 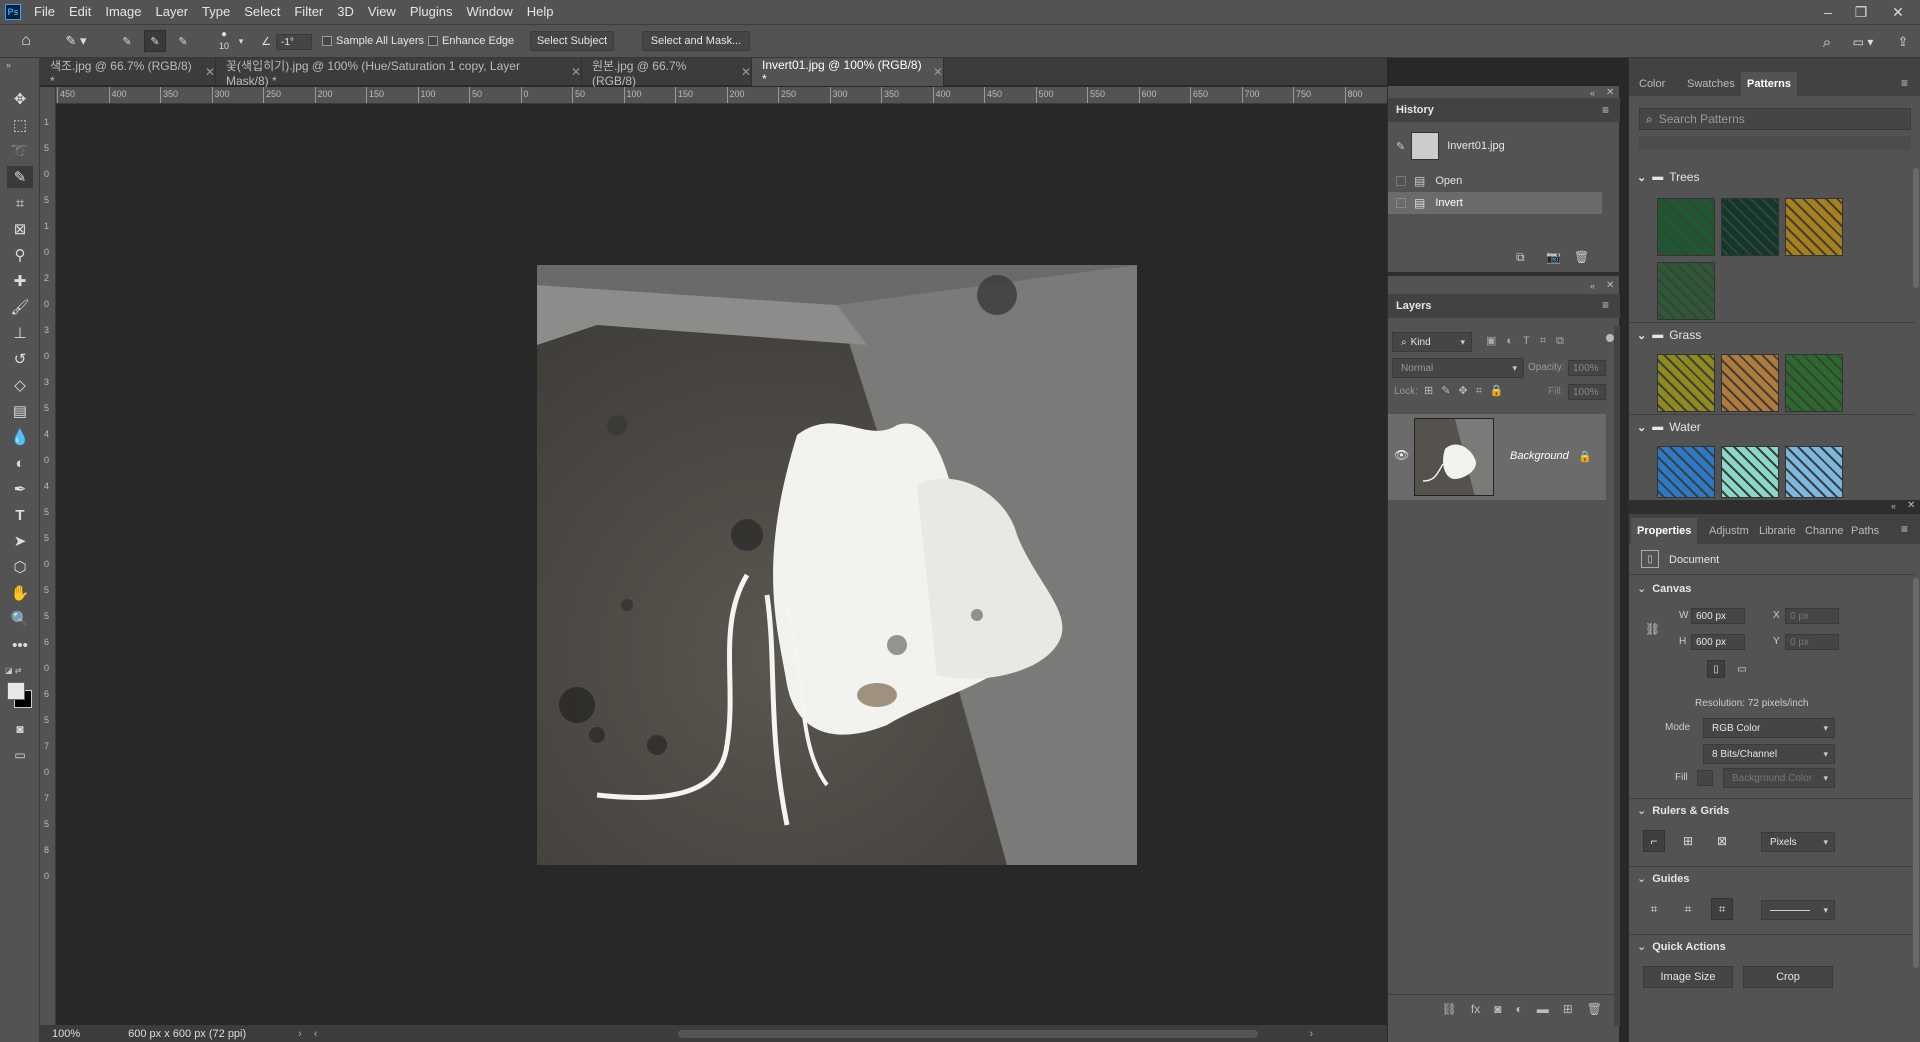 I want to click on tab-libraries: Librarie, so click(x=1777, y=531).